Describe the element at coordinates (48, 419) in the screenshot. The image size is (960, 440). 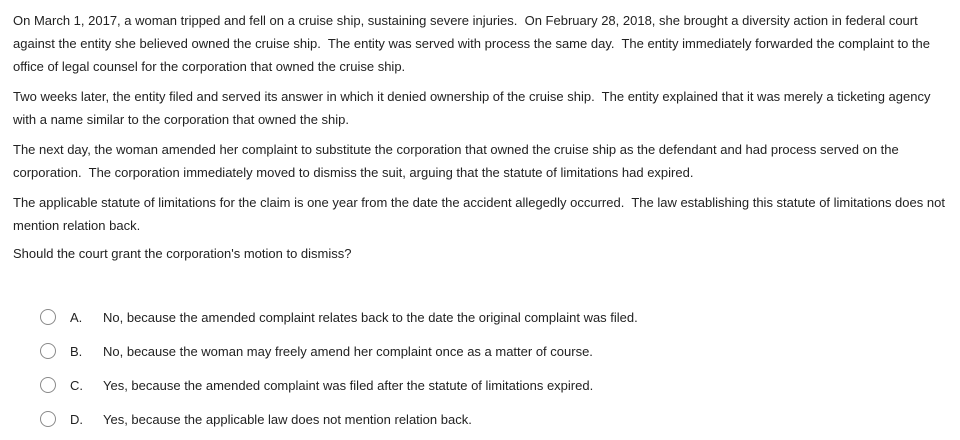
I see `radio-button-d` at that location.